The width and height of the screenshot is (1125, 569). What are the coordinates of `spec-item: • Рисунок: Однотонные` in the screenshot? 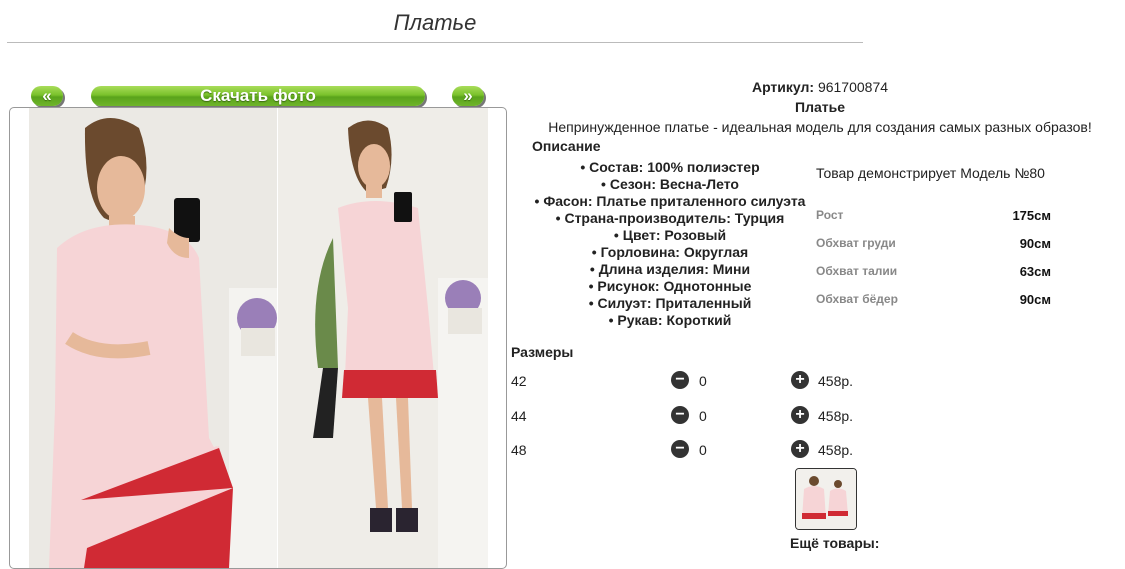 It's located at (670, 286).